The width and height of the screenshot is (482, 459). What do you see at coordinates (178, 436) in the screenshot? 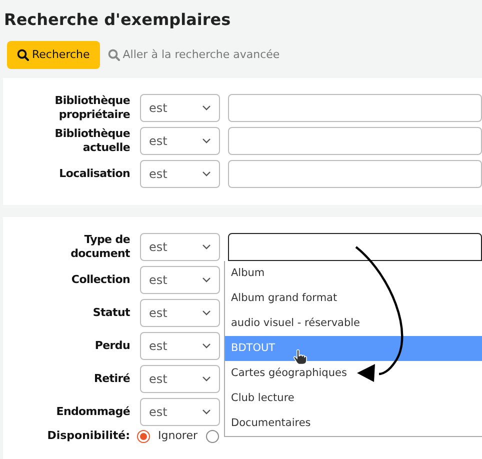
I see `radio-label: Ignorer` at bounding box center [178, 436].